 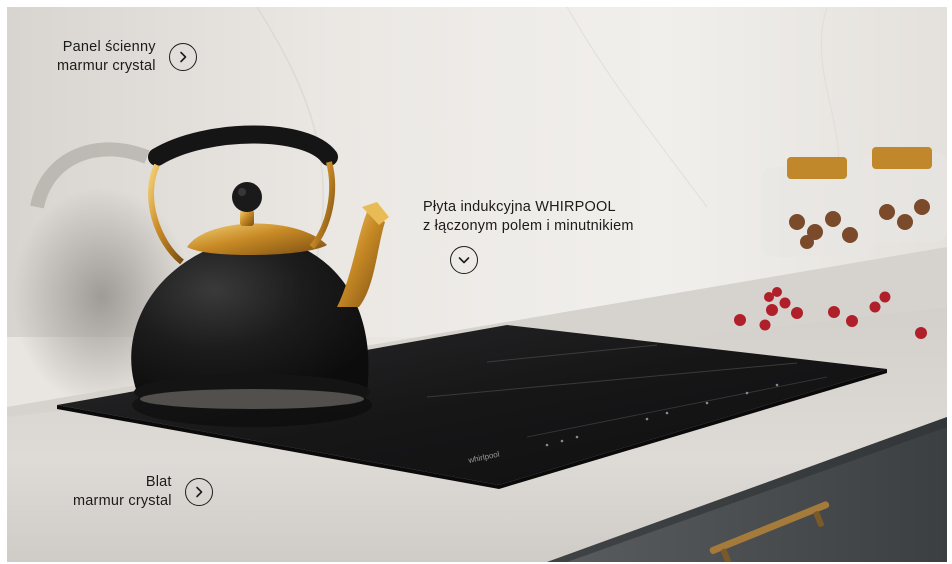 I want to click on hotspot-countertop-label: Blat marmur crystal, so click(x=122, y=491).